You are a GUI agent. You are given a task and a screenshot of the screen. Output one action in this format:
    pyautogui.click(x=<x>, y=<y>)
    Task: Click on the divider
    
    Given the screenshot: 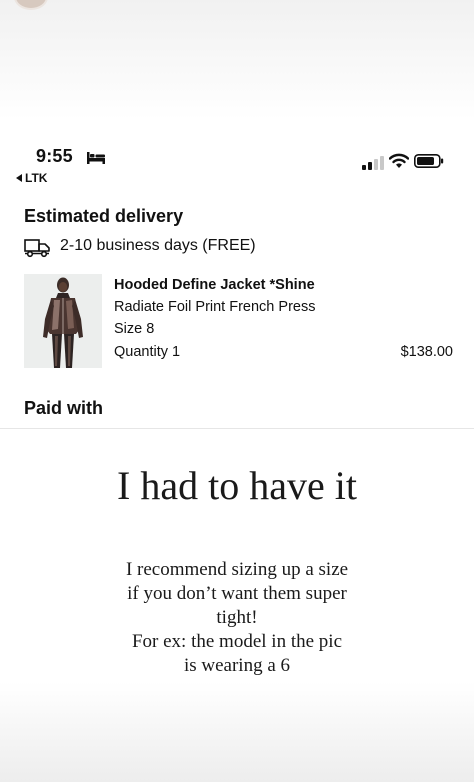 What is the action you would take?
    pyautogui.click(x=237, y=428)
    